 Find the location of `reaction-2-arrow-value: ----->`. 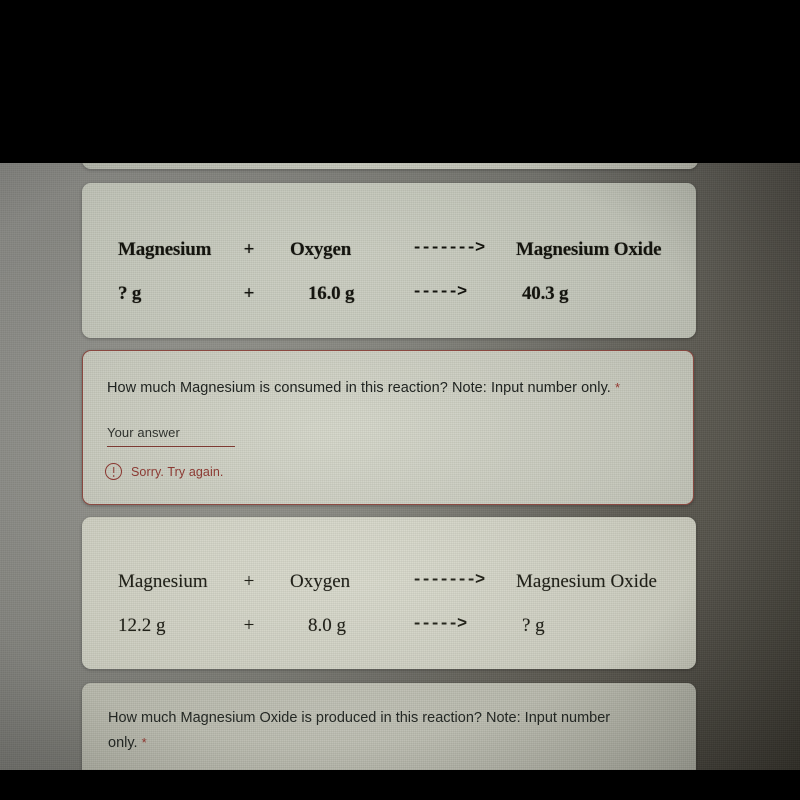

reaction-2-arrow-value: -----> is located at coordinates (439, 624).